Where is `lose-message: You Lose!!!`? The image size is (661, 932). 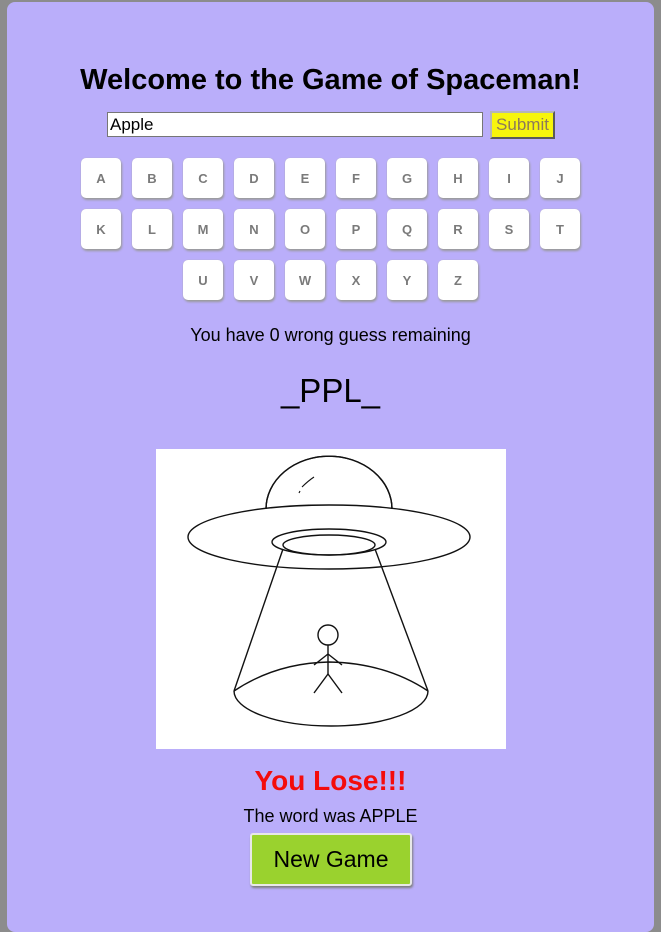
lose-message: You Lose!!! is located at coordinates (330, 780).